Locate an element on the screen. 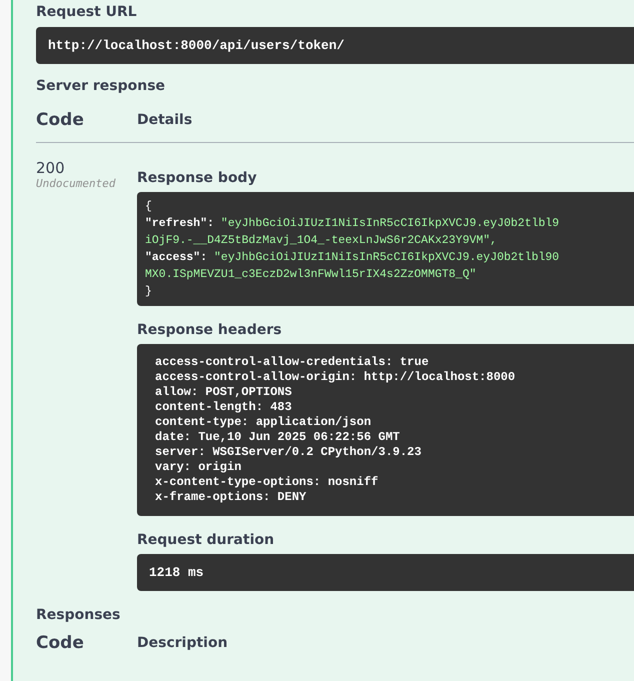 This screenshot has width=634, height=681. column-header: Details is located at coordinates (164, 120).